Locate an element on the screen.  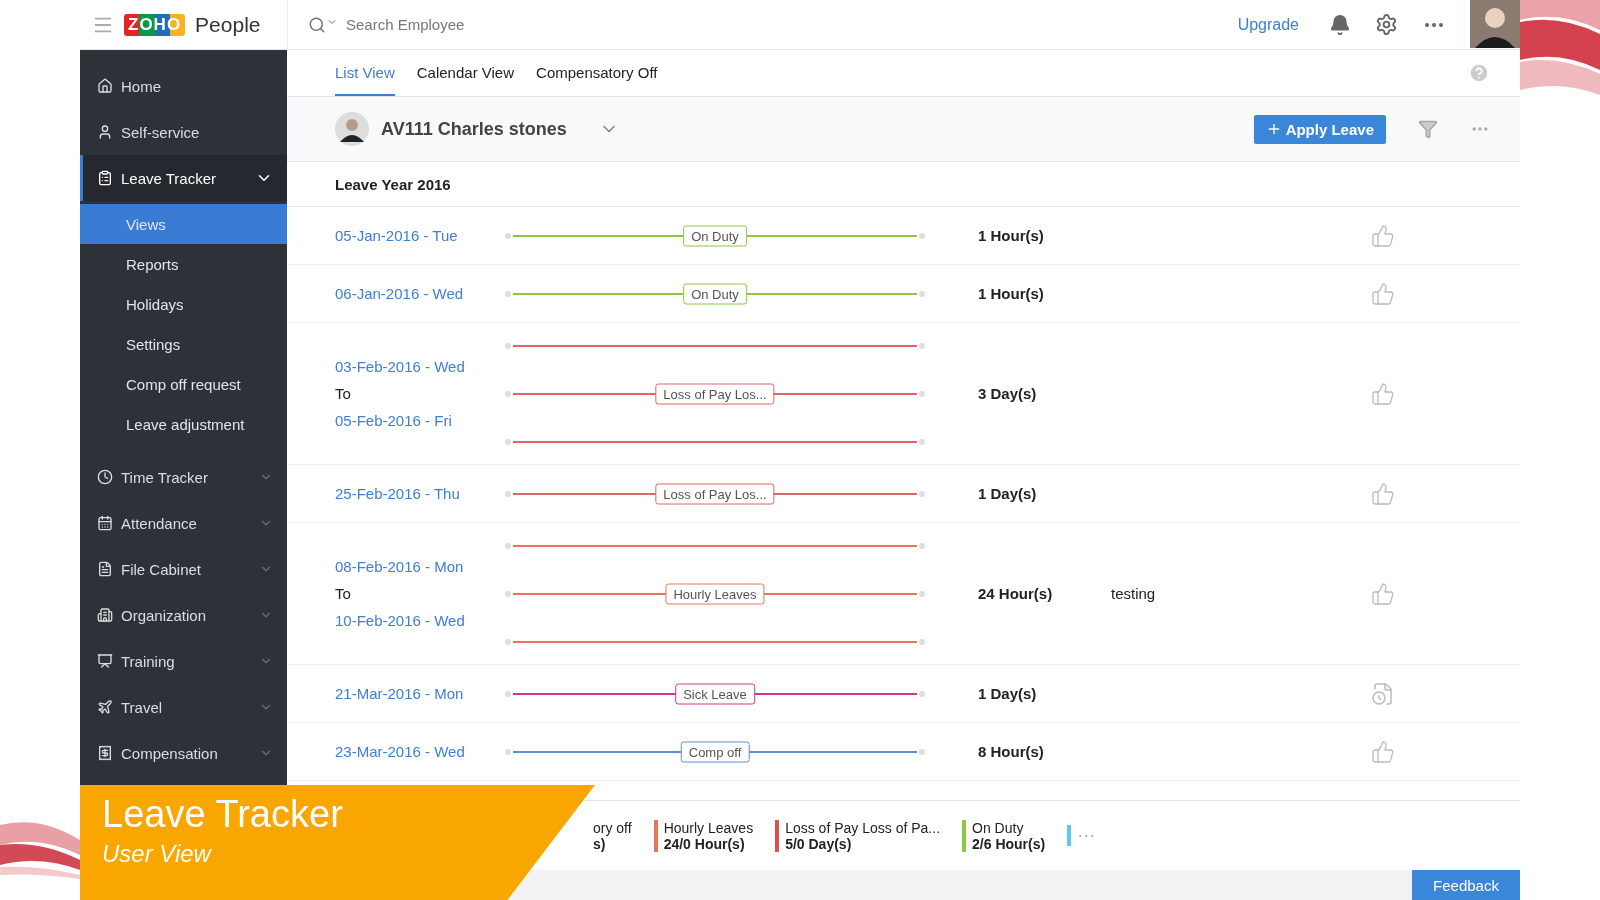
sidebar-item: Organization is located at coordinates (183, 615).